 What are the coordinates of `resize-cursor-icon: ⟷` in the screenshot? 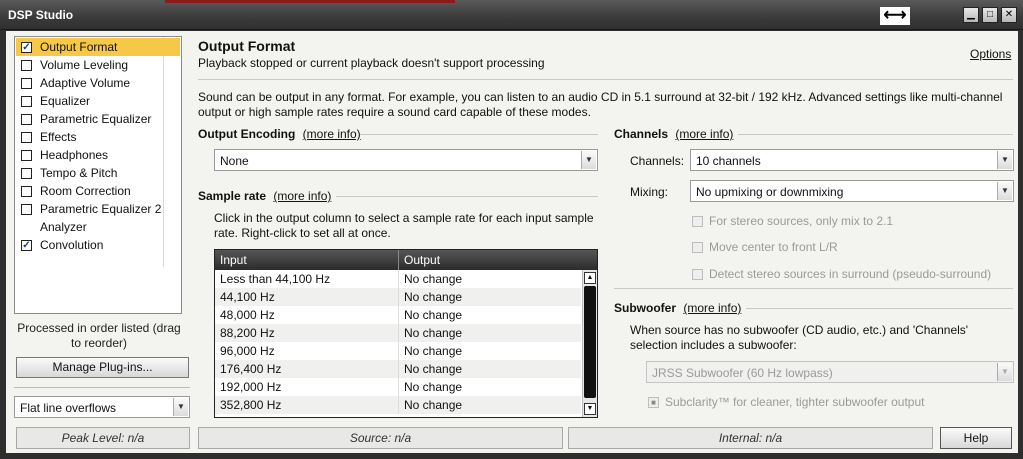 It's located at (895, 16).